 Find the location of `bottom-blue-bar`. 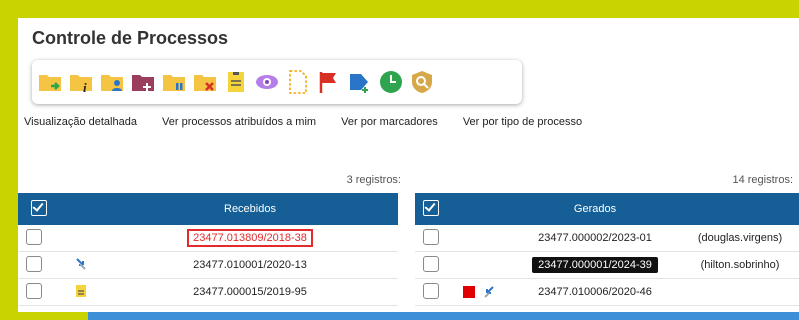

bottom-blue-bar is located at coordinates (443, 316).